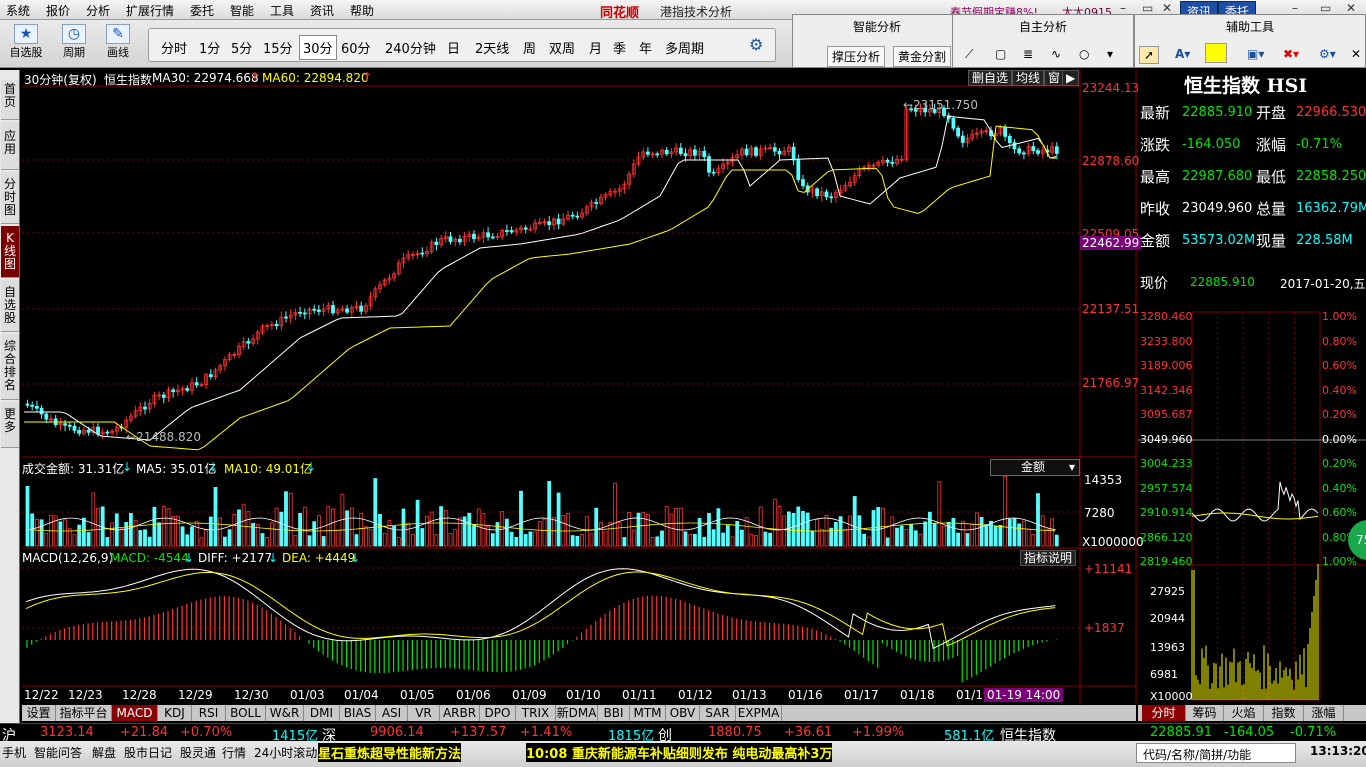  Describe the element at coordinates (460, 713) in the screenshot. I see `indicator-tab: ARBR` at that location.